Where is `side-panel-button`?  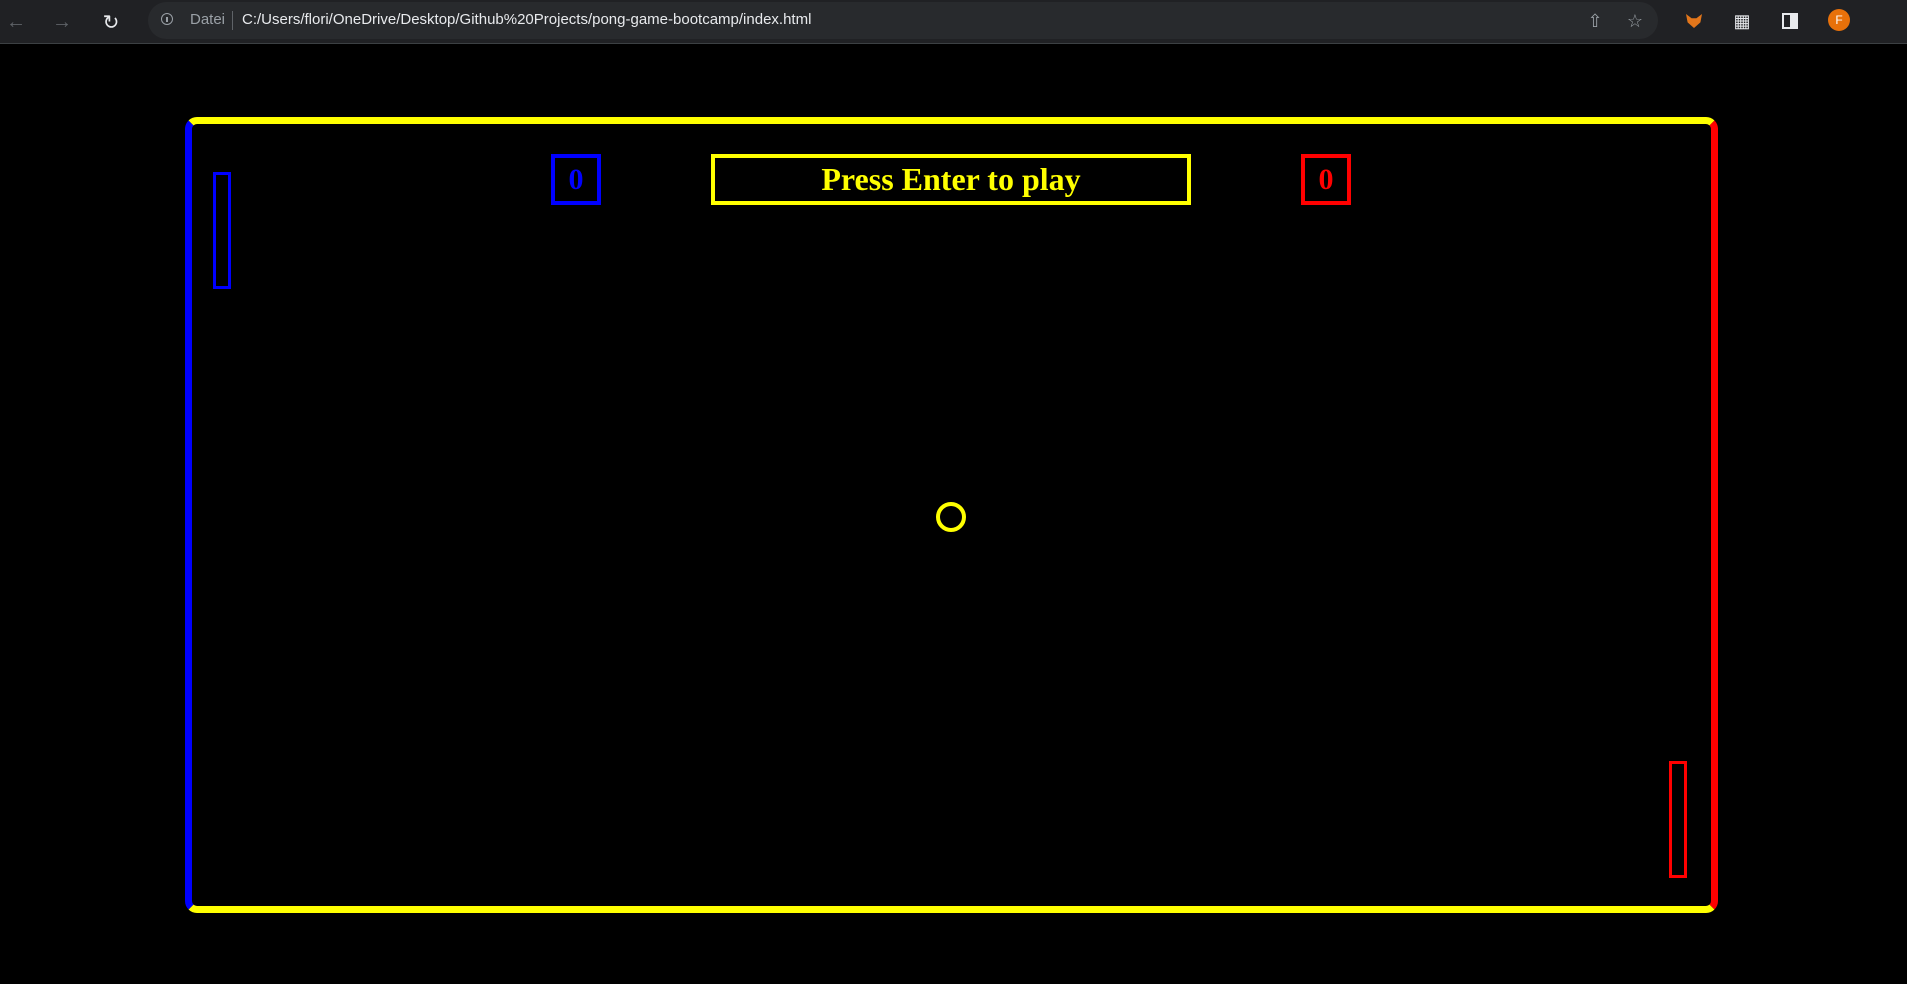 side-panel-button is located at coordinates (1790, 21).